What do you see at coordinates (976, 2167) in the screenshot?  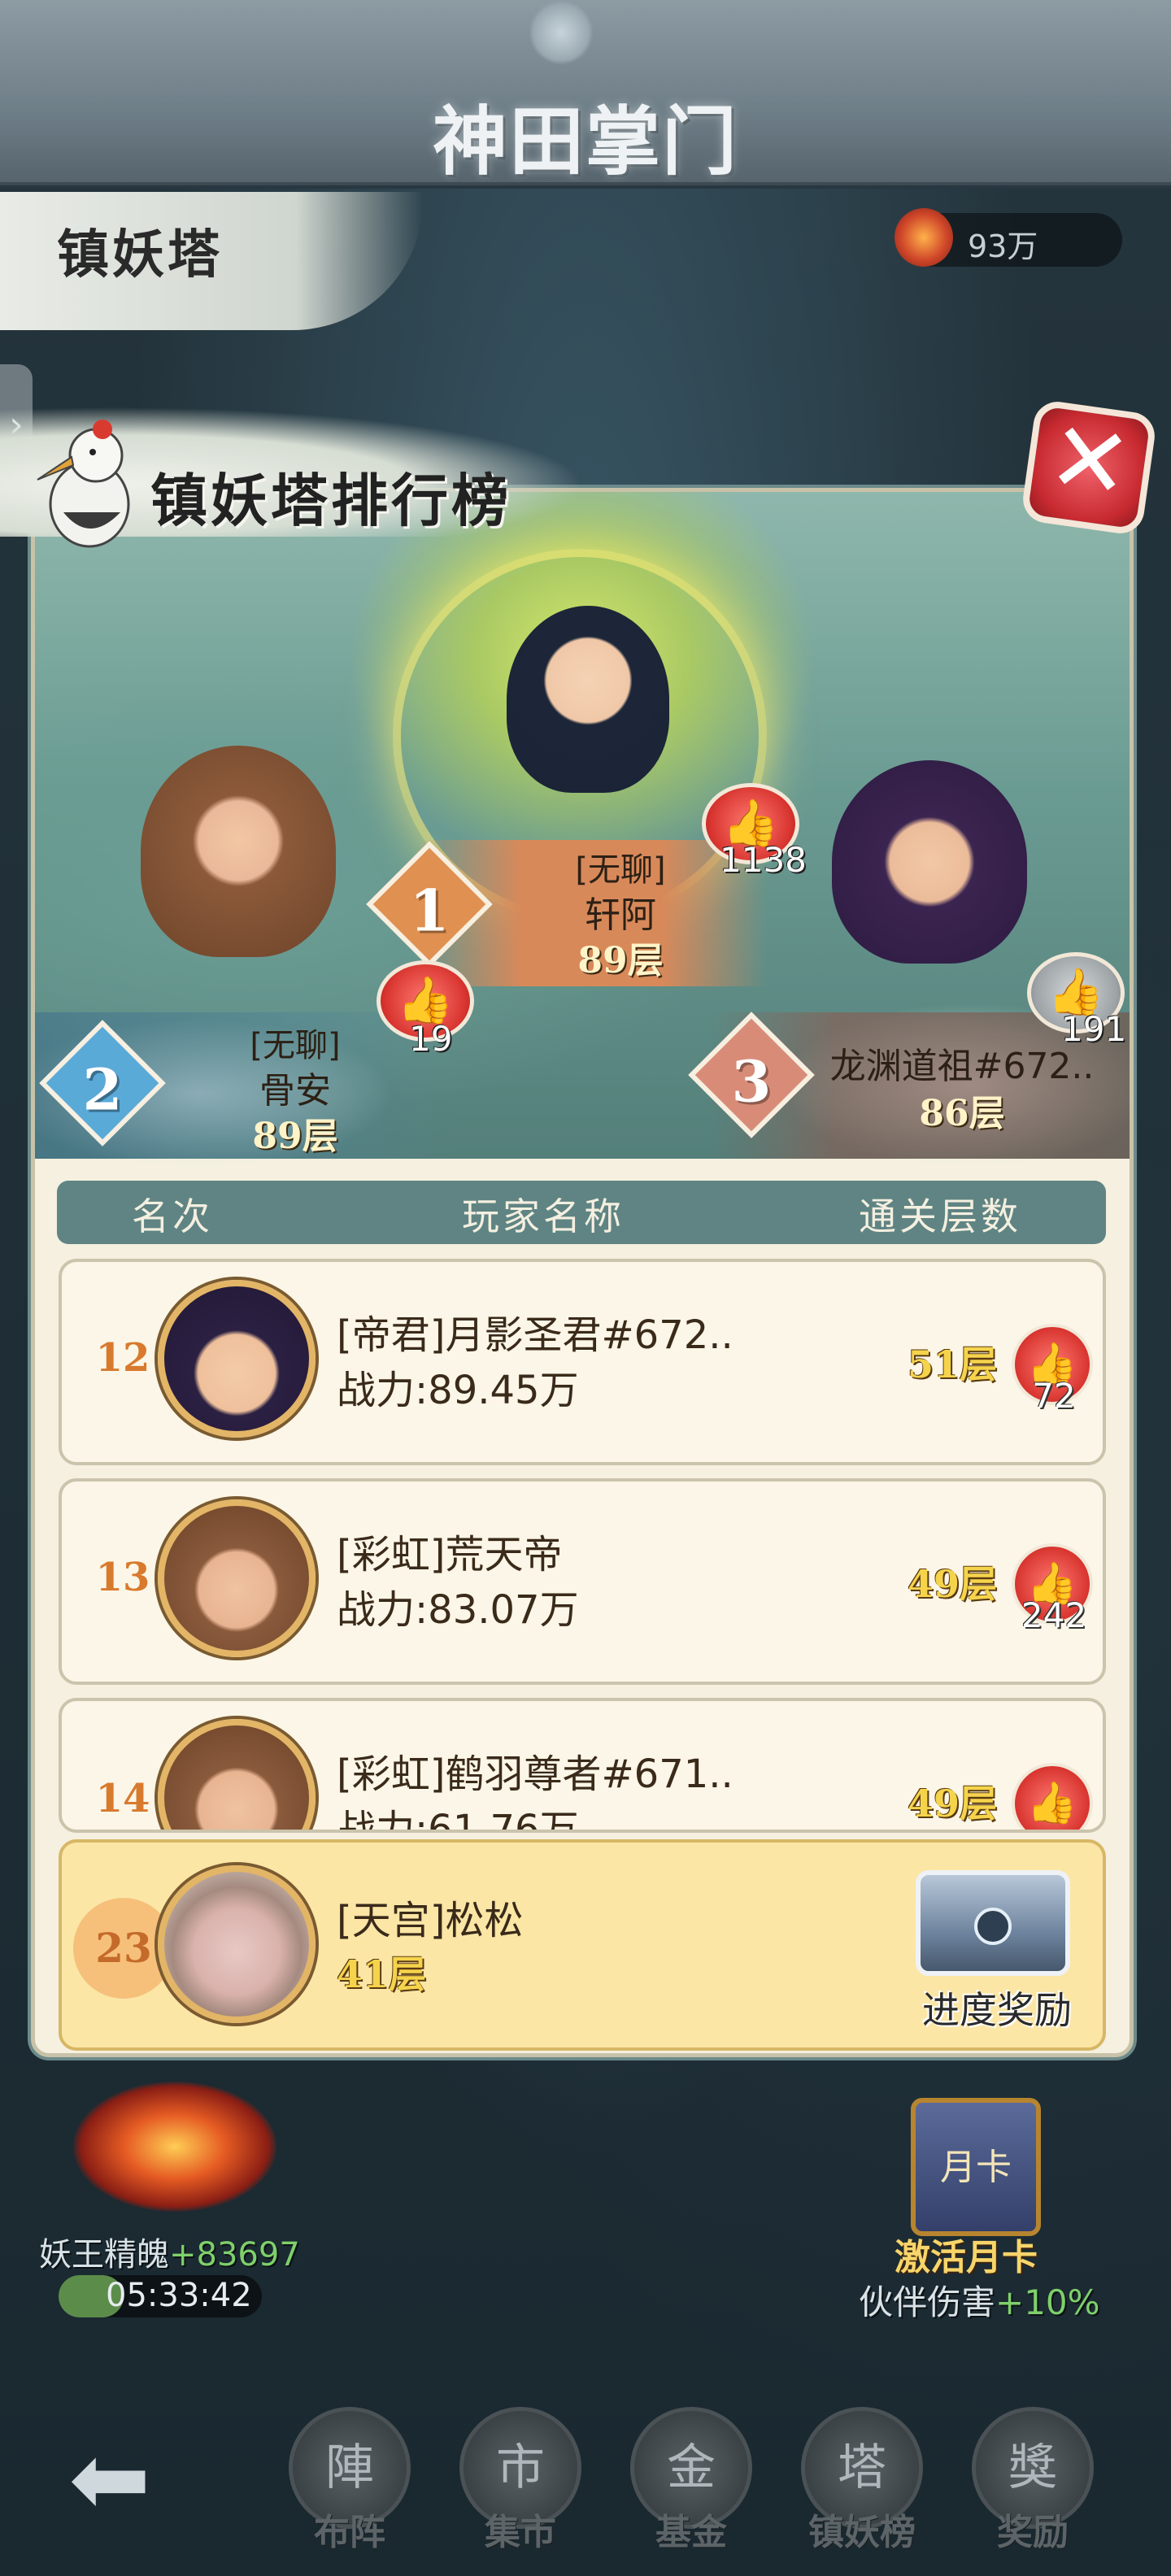 I see `month-card-icon: 月卡` at bounding box center [976, 2167].